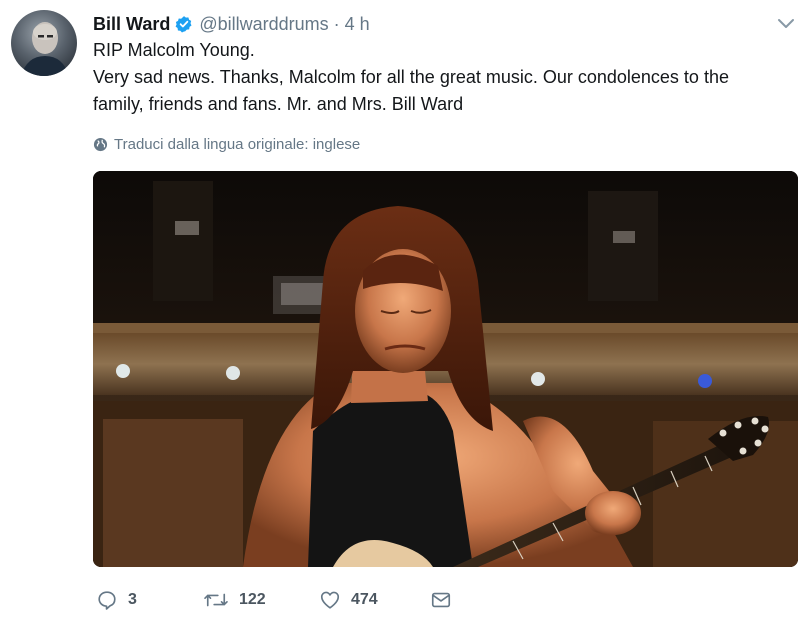 This screenshot has width=809, height=621. What do you see at coordinates (216, 600) in the screenshot?
I see `retweet-icon` at bounding box center [216, 600].